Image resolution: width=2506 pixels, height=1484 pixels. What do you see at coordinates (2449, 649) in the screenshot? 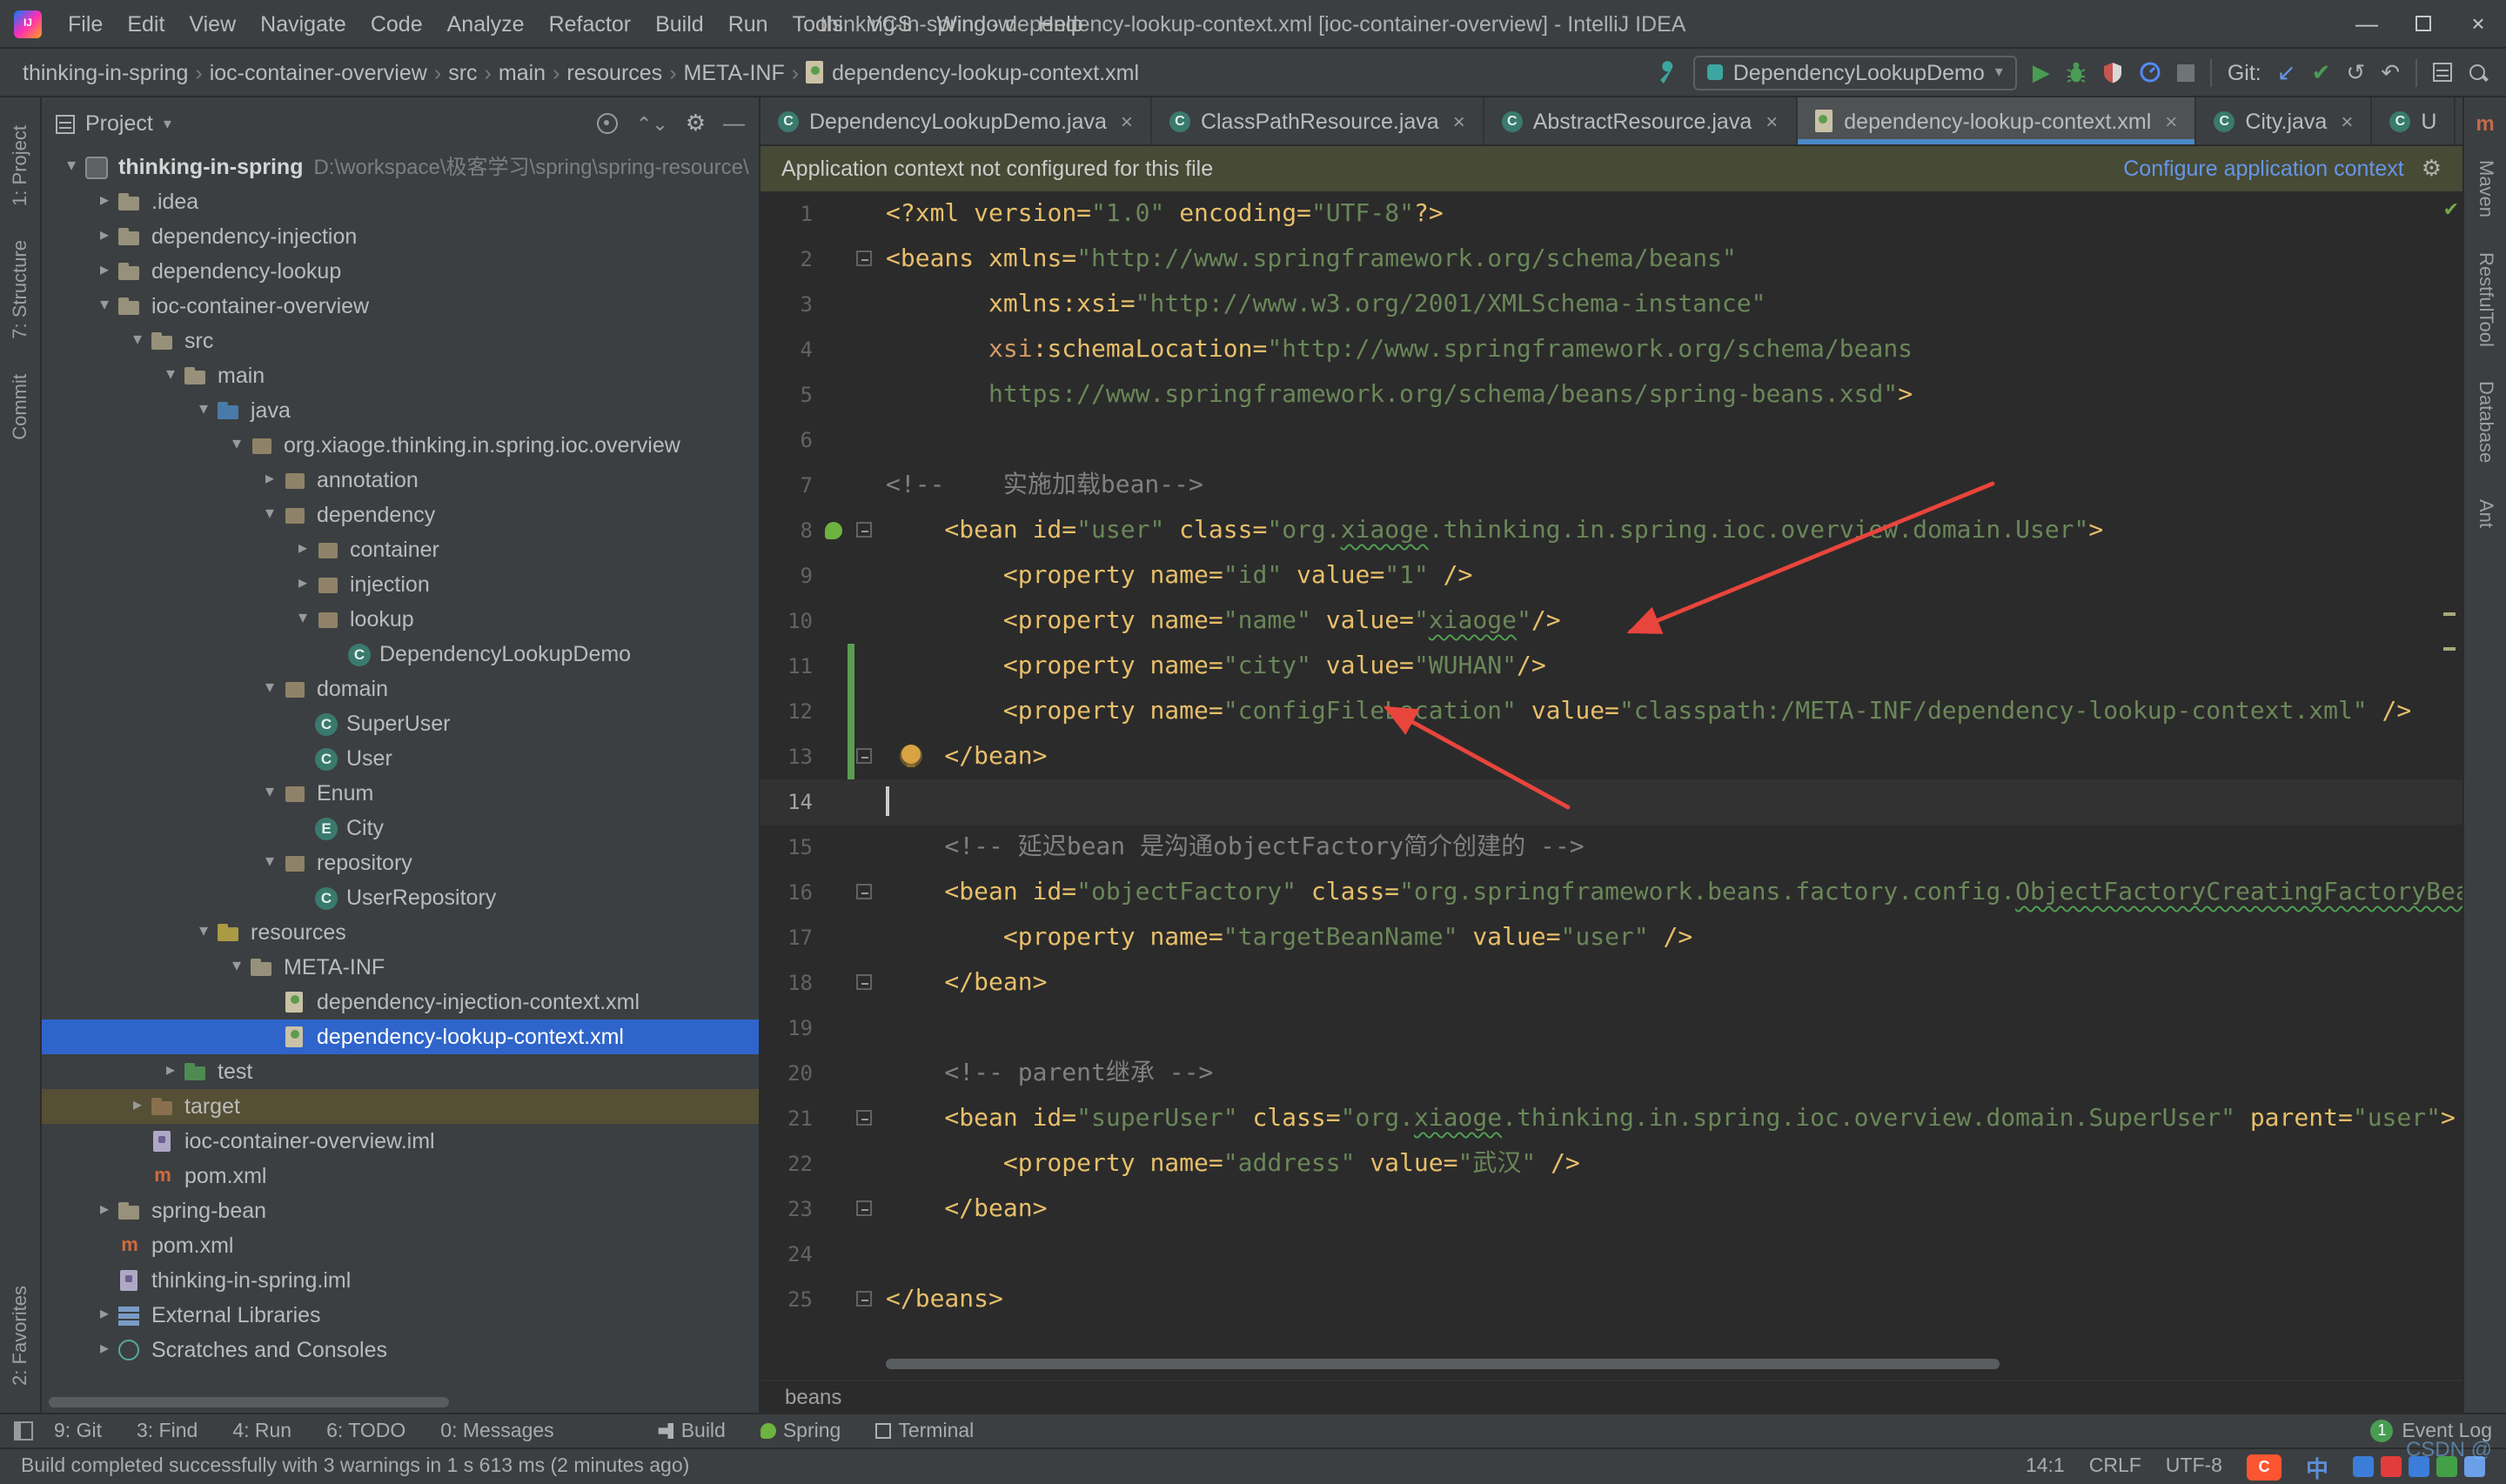
I see `typo-stripe-mark` at bounding box center [2449, 649].